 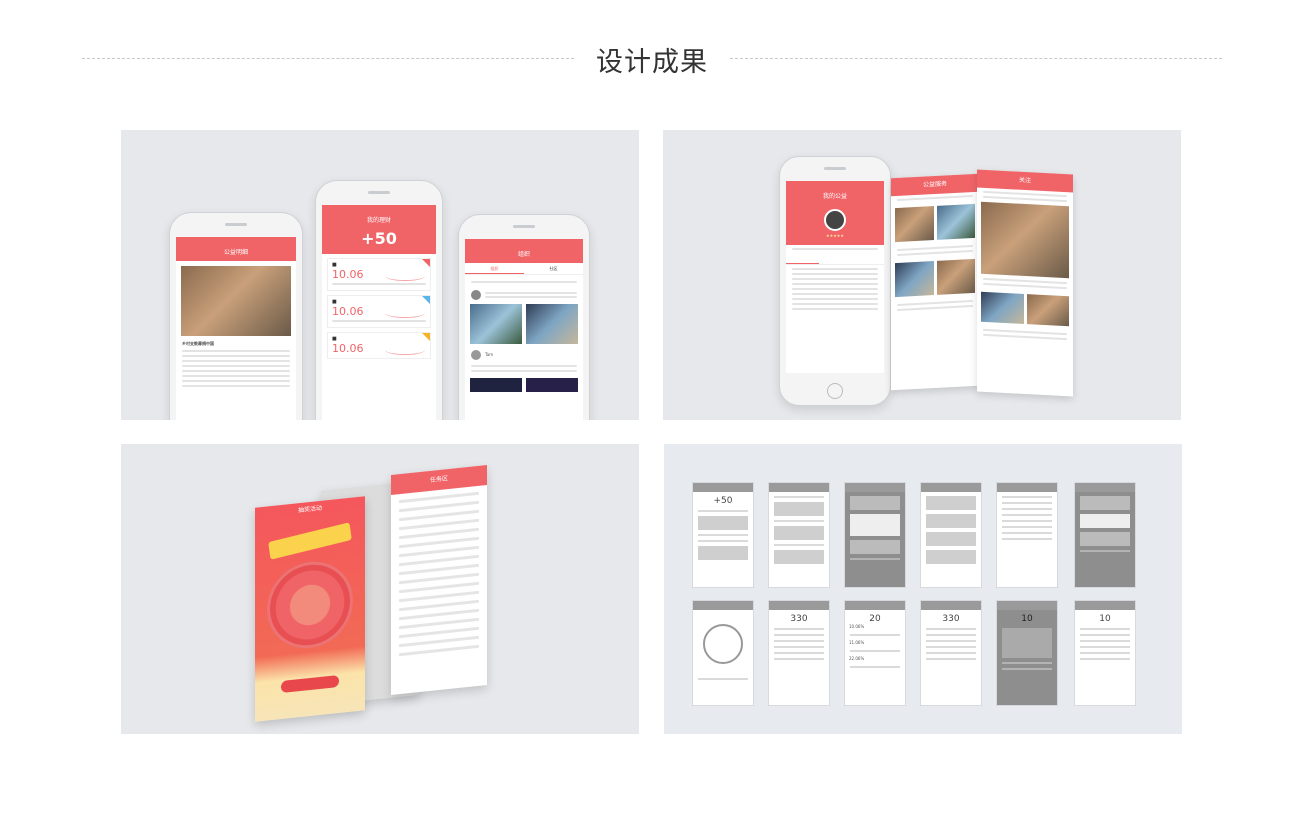 I want to click on lottery-wheel, so click(x=310, y=605).